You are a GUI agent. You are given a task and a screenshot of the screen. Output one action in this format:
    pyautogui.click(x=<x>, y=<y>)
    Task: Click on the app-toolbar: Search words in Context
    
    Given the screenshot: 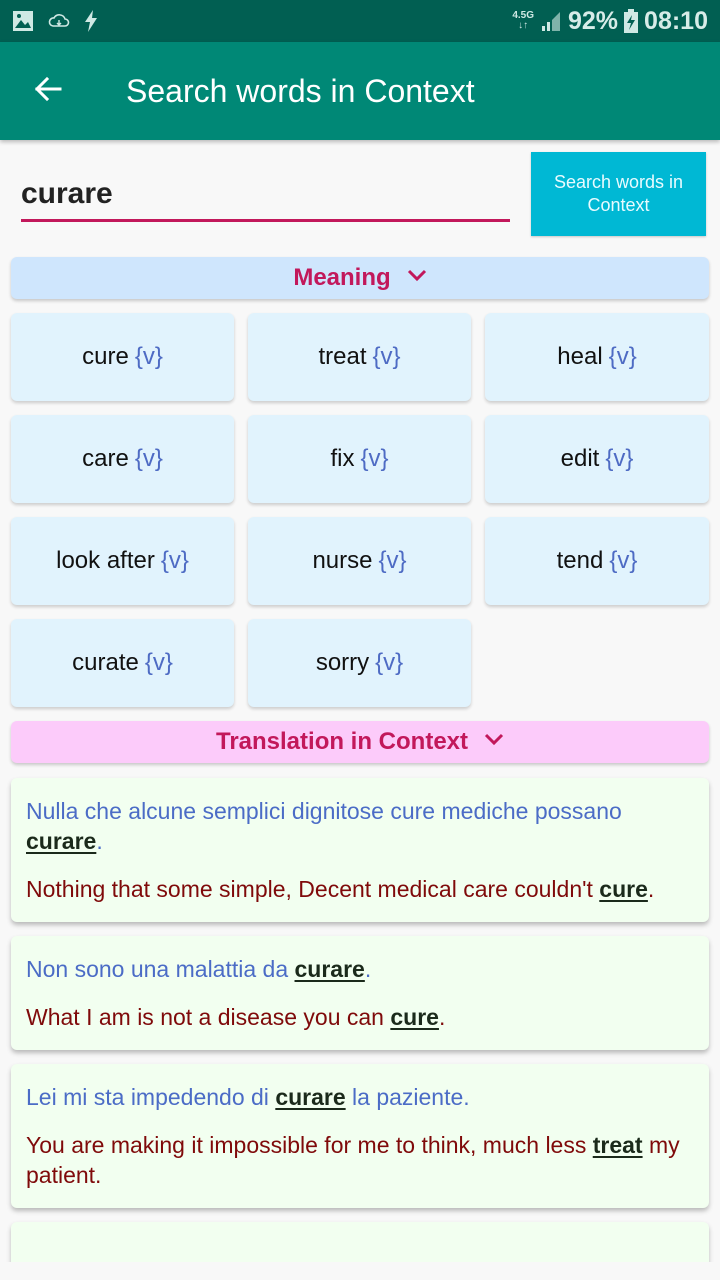 What is the action you would take?
    pyautogui.click(x=360, y=91)
    